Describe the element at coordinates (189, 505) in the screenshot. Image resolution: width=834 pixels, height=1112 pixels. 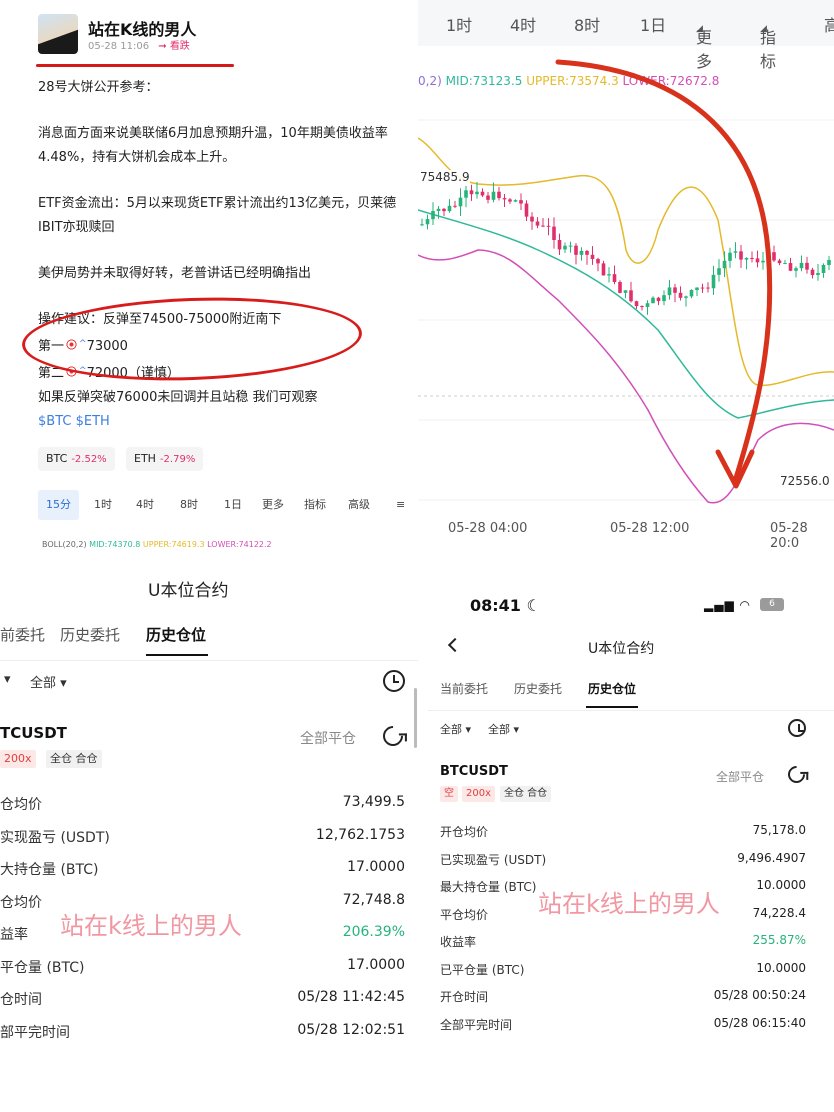
I see `tab-8h: 8时` at that location.